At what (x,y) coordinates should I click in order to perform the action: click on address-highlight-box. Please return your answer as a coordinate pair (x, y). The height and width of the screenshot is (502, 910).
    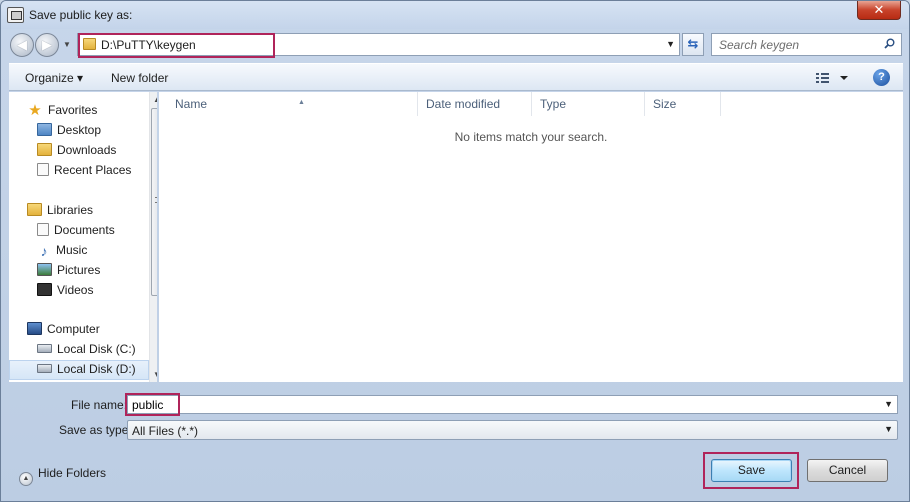
    Looking at the image, I should click on (176, 45).